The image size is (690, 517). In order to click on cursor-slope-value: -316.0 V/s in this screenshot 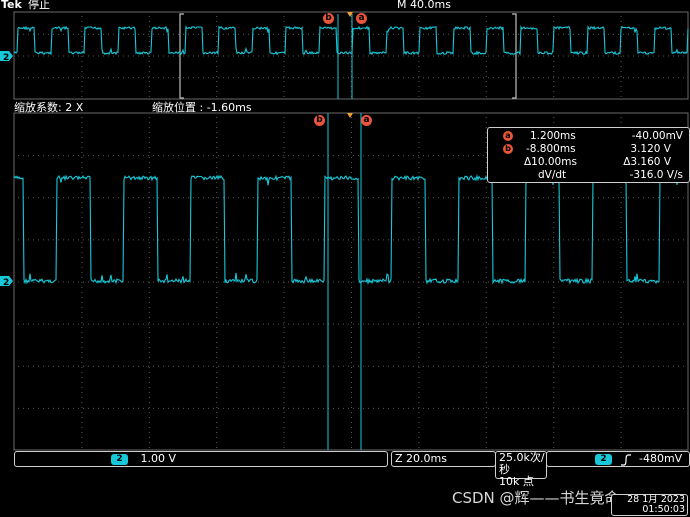, I will do `click(656, 175)`.